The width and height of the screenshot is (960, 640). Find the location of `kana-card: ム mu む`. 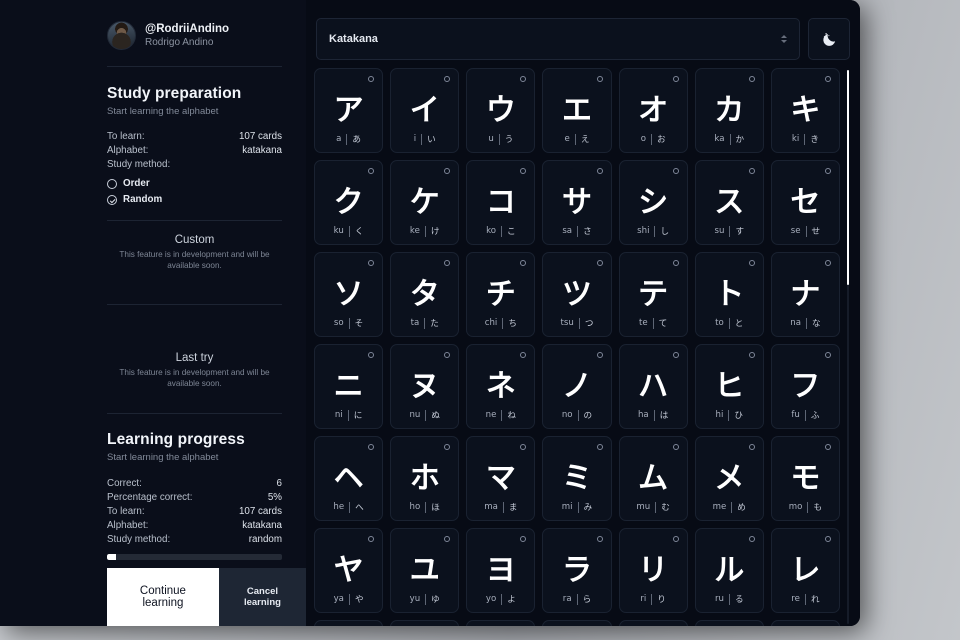

kana-card: ム mu む is located at coordinates (653, 478).